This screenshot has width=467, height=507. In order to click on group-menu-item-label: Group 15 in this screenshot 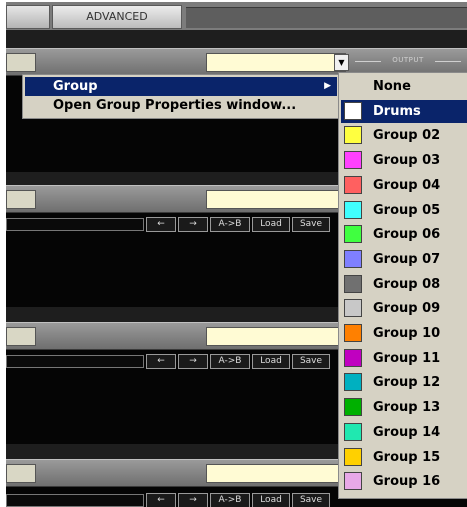, I will do `click(407, 457)`.